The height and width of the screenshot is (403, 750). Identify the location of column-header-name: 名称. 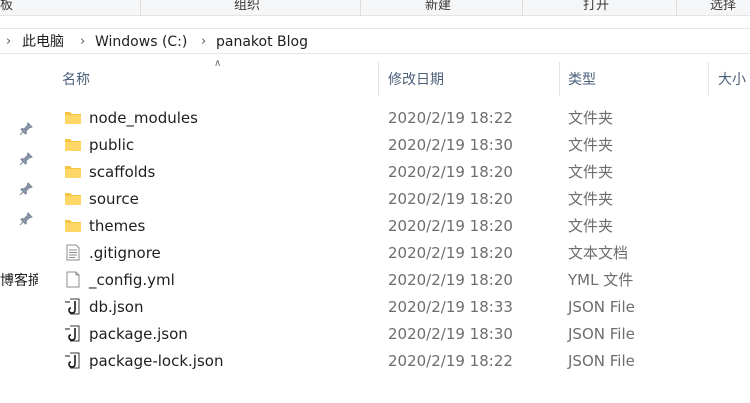
(76, 79).